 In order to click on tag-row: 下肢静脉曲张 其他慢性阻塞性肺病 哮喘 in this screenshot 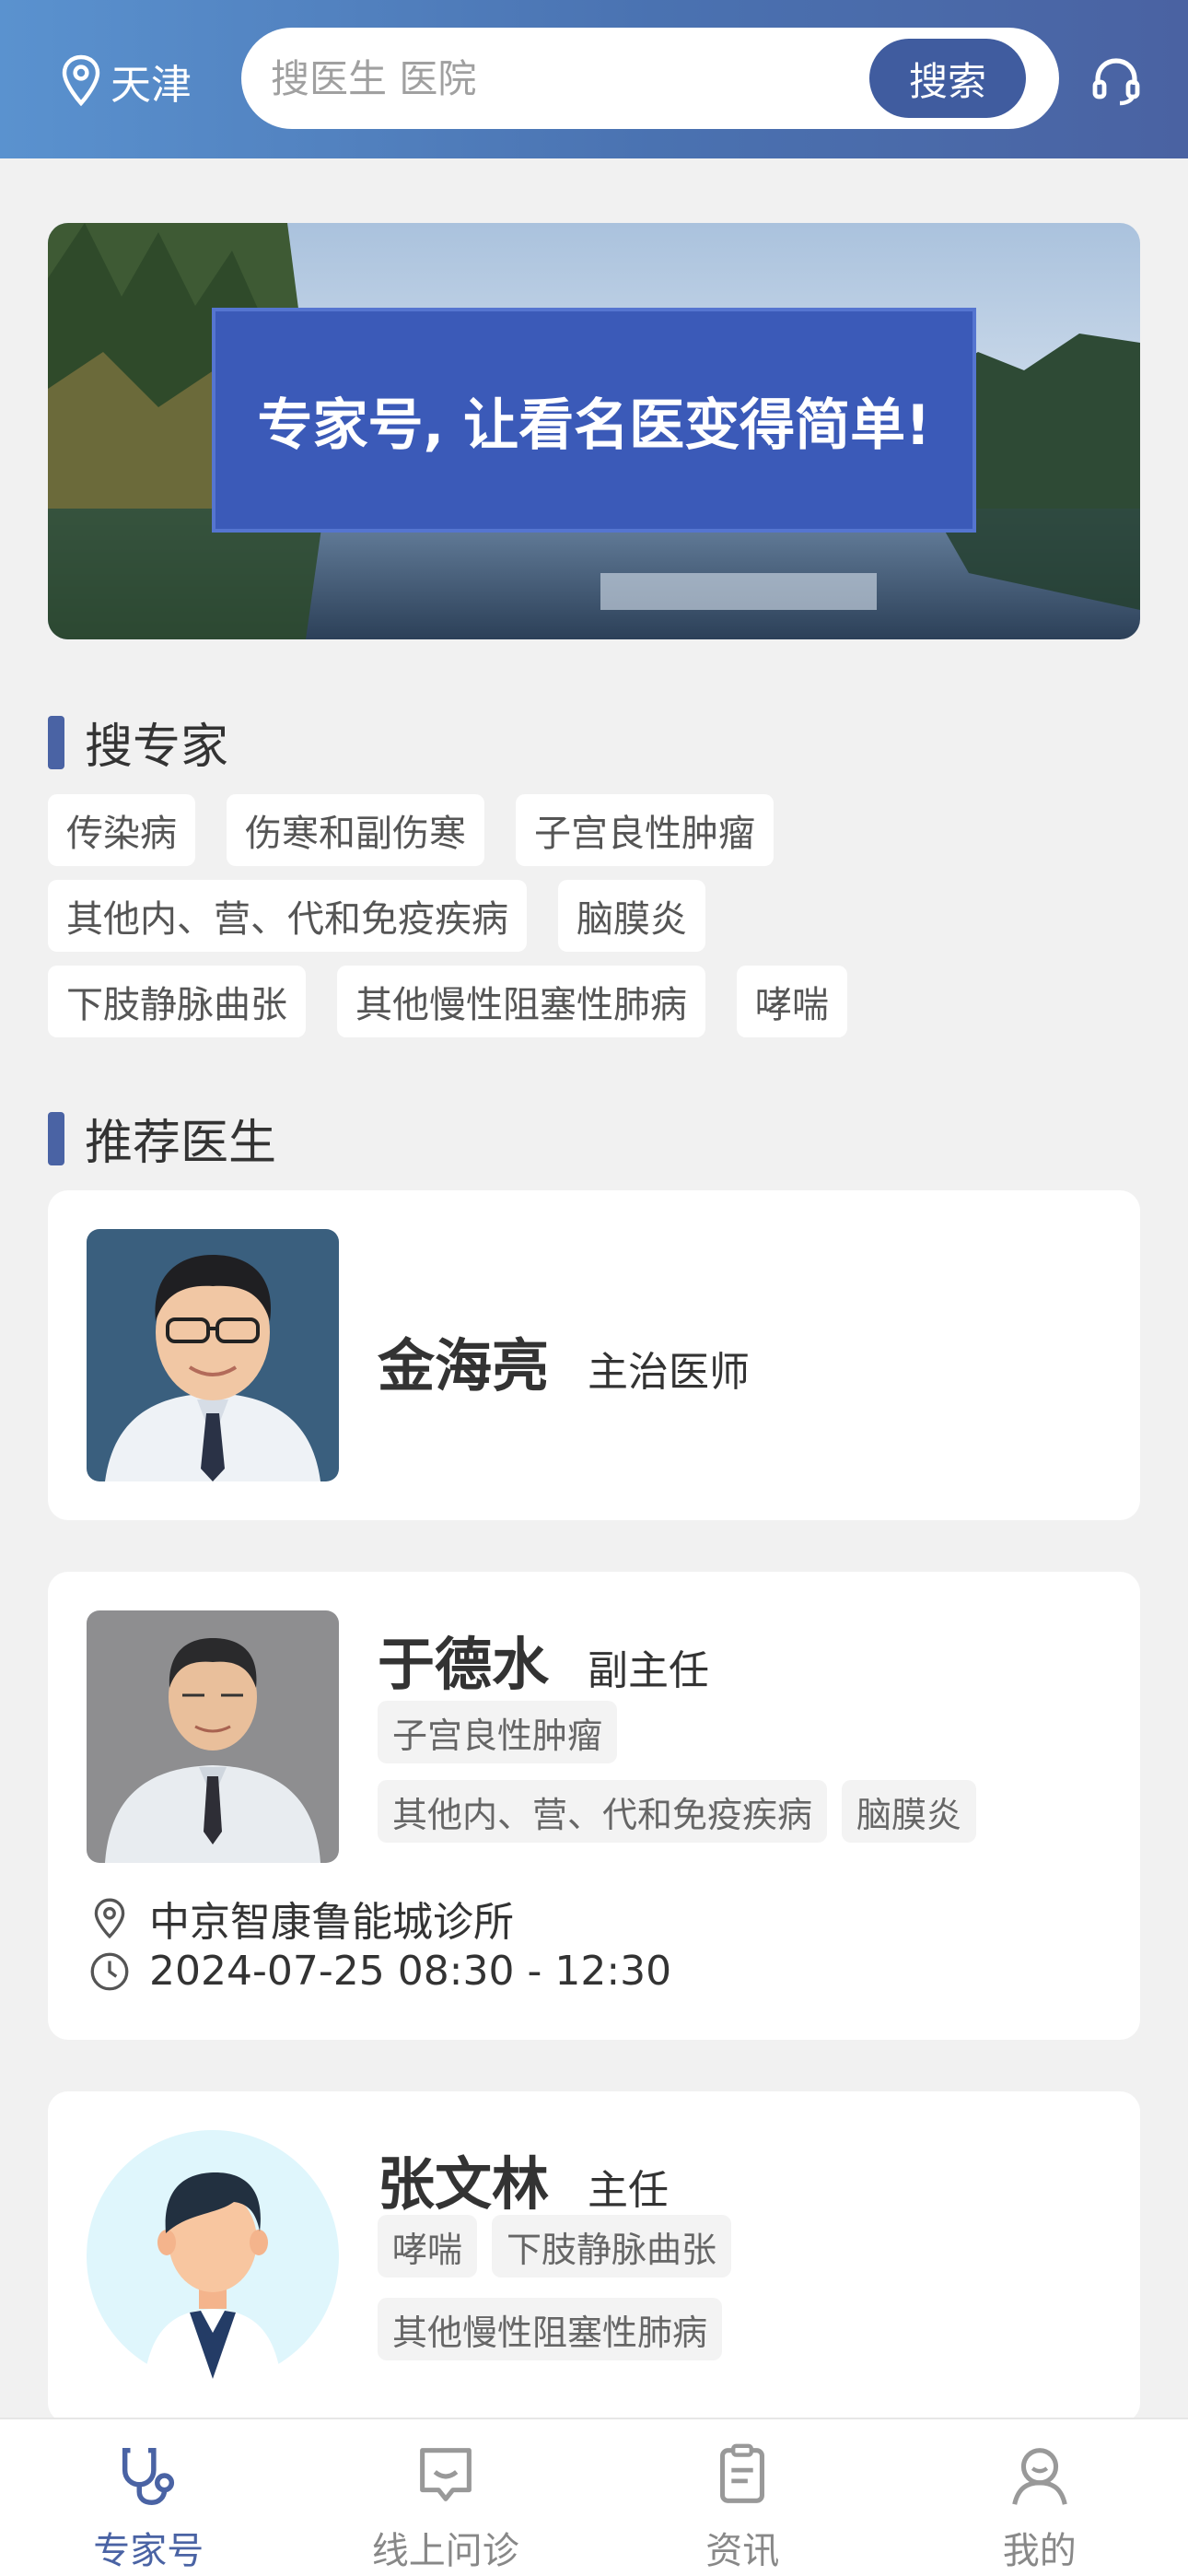, I will do `click(463, 1001)`.